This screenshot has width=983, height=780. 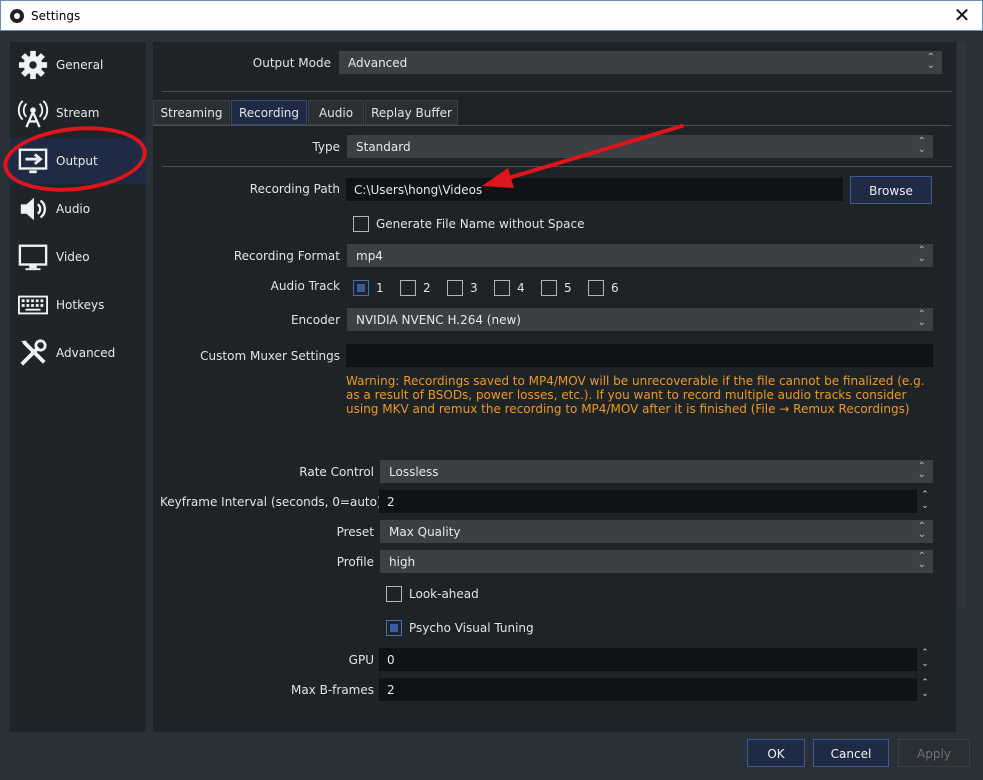 I want to click on divider, so click(x=557, y=91).